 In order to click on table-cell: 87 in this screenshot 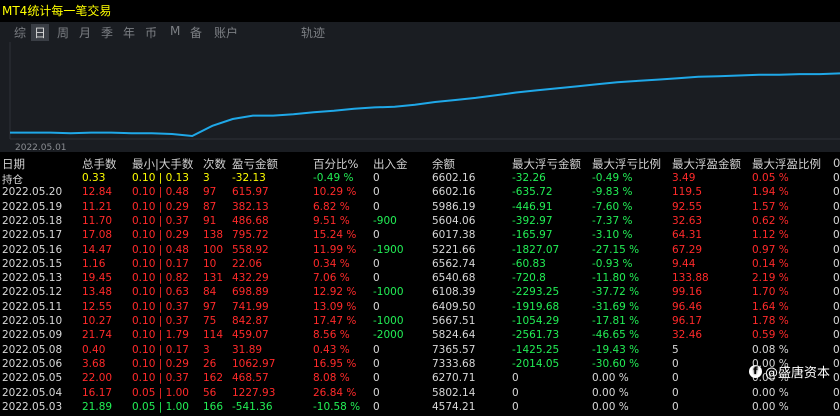, I will do `click(210, 206)`.